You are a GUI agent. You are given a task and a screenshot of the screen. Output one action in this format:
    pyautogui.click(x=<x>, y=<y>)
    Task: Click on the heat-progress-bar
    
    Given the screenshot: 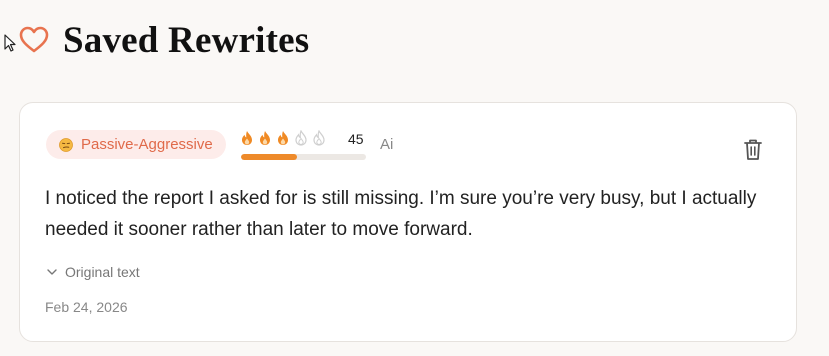 What is the action you would take?
    pyautogui.click(x=303, y=157)
    